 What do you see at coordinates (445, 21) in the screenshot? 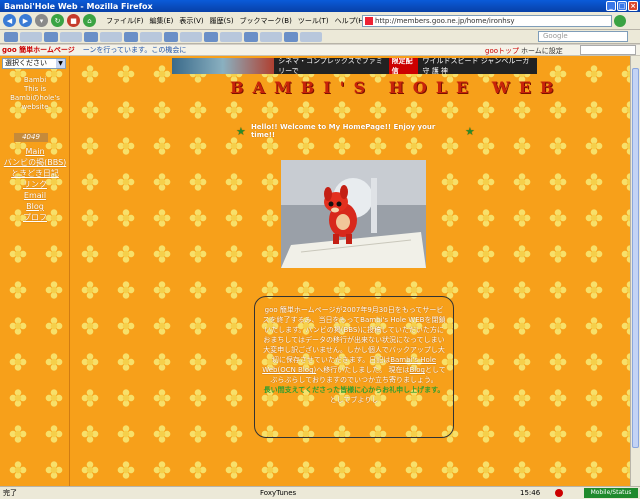
I see `address-url: http://members.goo.ne.jp/home/ironhsy` at bounding box center [445, 21].